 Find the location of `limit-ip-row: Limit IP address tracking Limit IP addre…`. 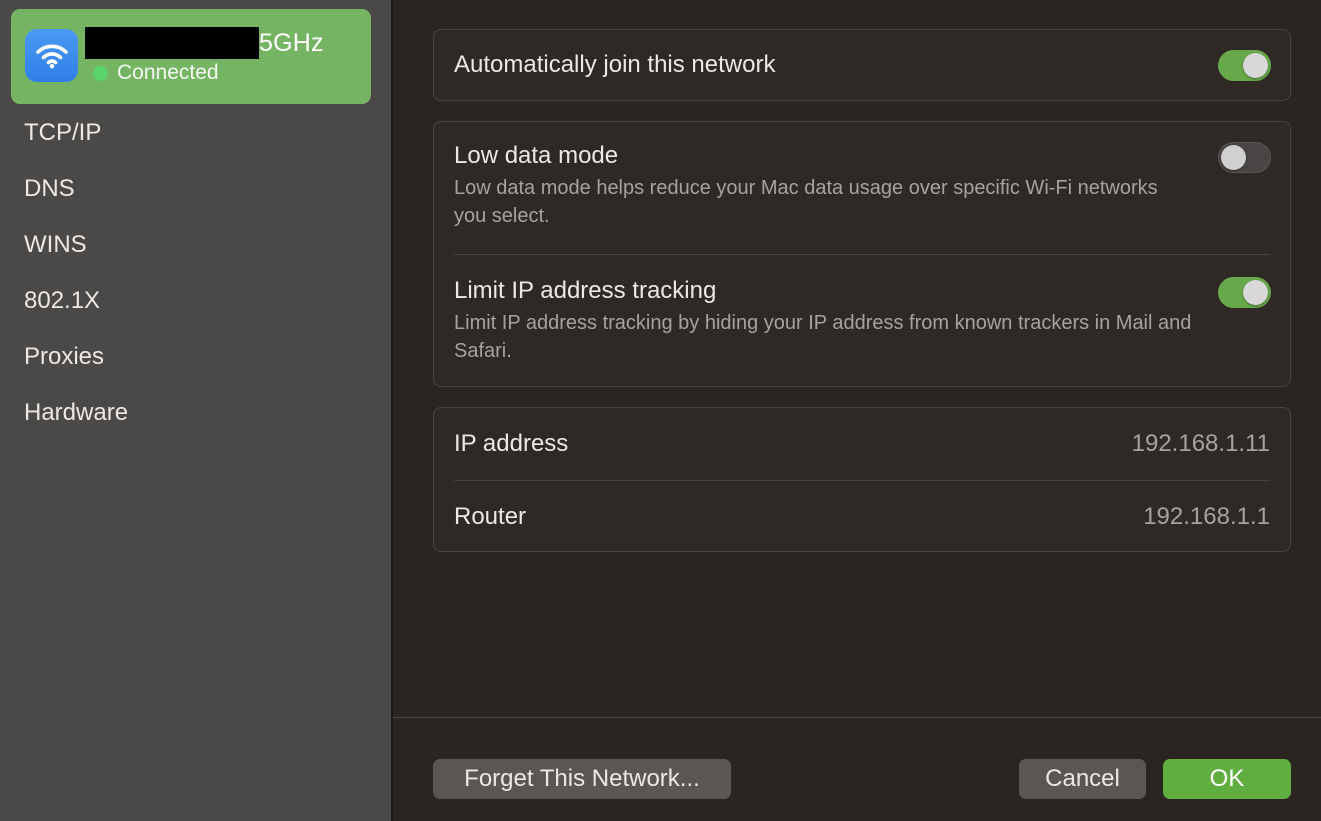

limit-ip-row: Limit IP address tracking Limit IP addre… is located at coordinates (862, 320).